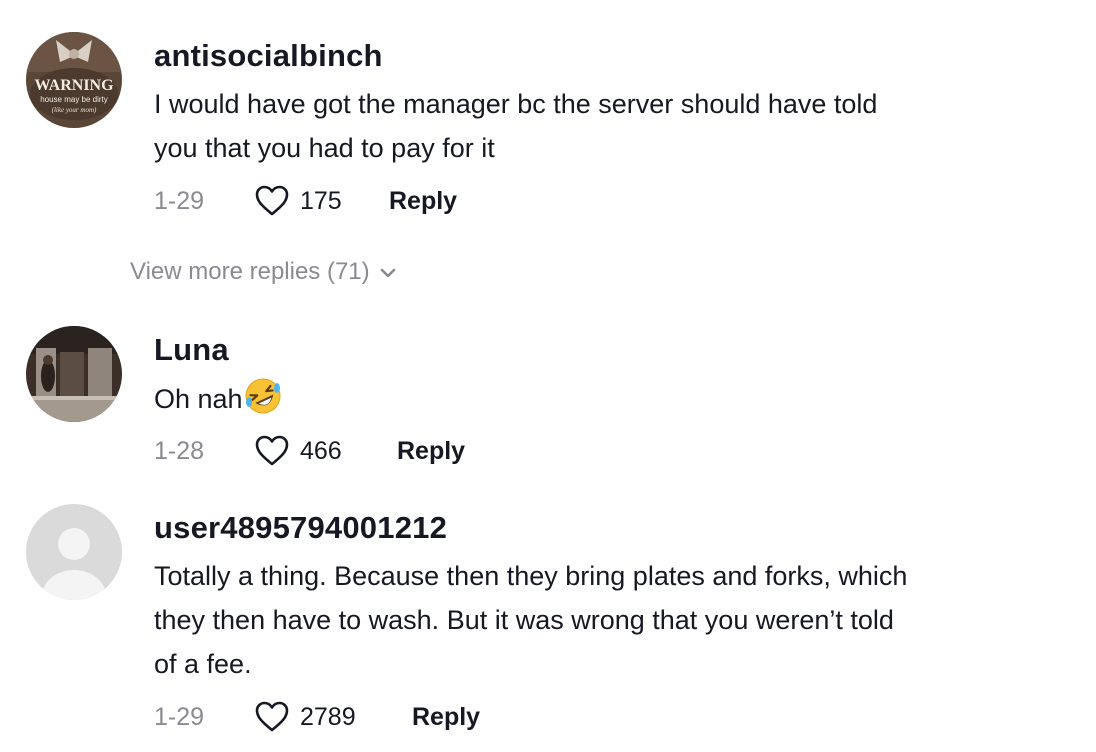  What do you see at coordinates (504, 201) in the screenshot?
I see `comment-meta: 1-29 175 Reply` at bounding box center [504, 201].